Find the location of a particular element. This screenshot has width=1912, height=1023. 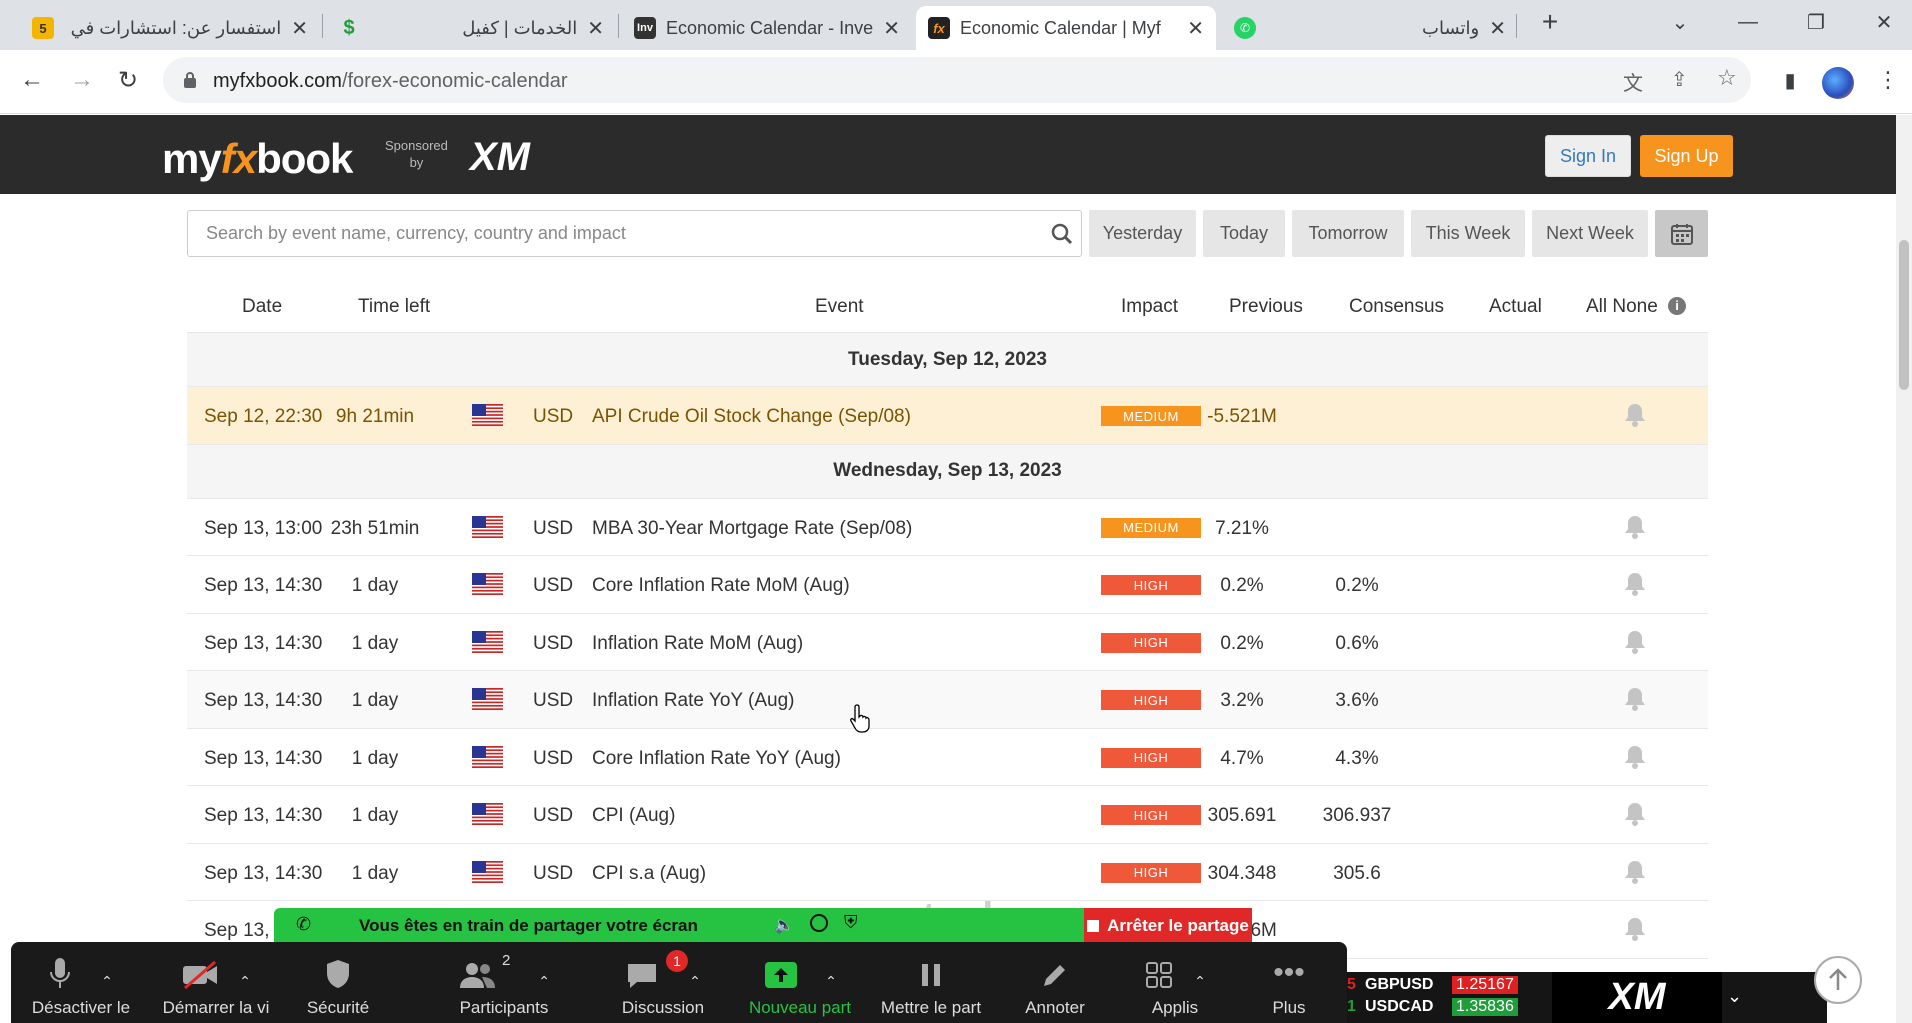

start-video-button: ⌃ Démarrer la vi is located at coordinates (216, 985).